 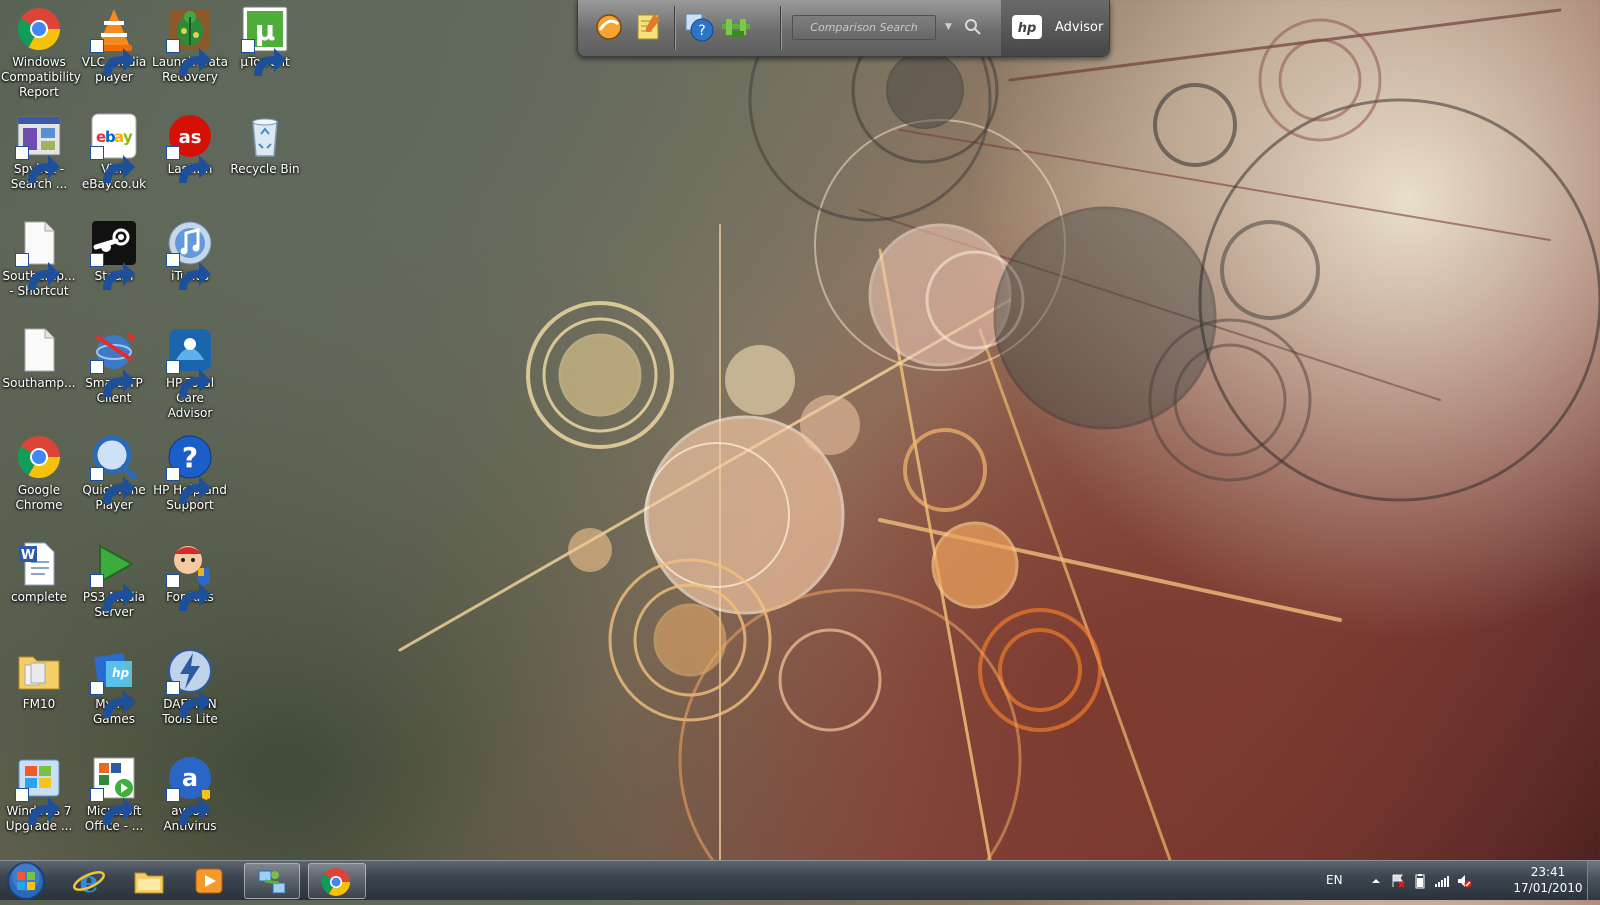 I want to click on windows-upgrade-icon, so click(x=39, y=789).